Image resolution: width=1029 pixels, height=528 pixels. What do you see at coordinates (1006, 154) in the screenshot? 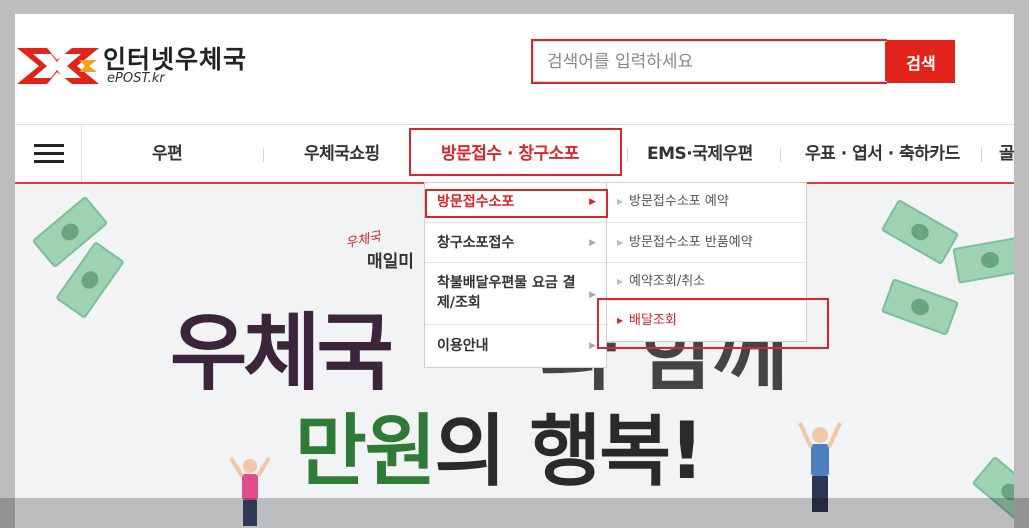
I see `nav-item-gold: 골드` at bounding box center [1006, 154].